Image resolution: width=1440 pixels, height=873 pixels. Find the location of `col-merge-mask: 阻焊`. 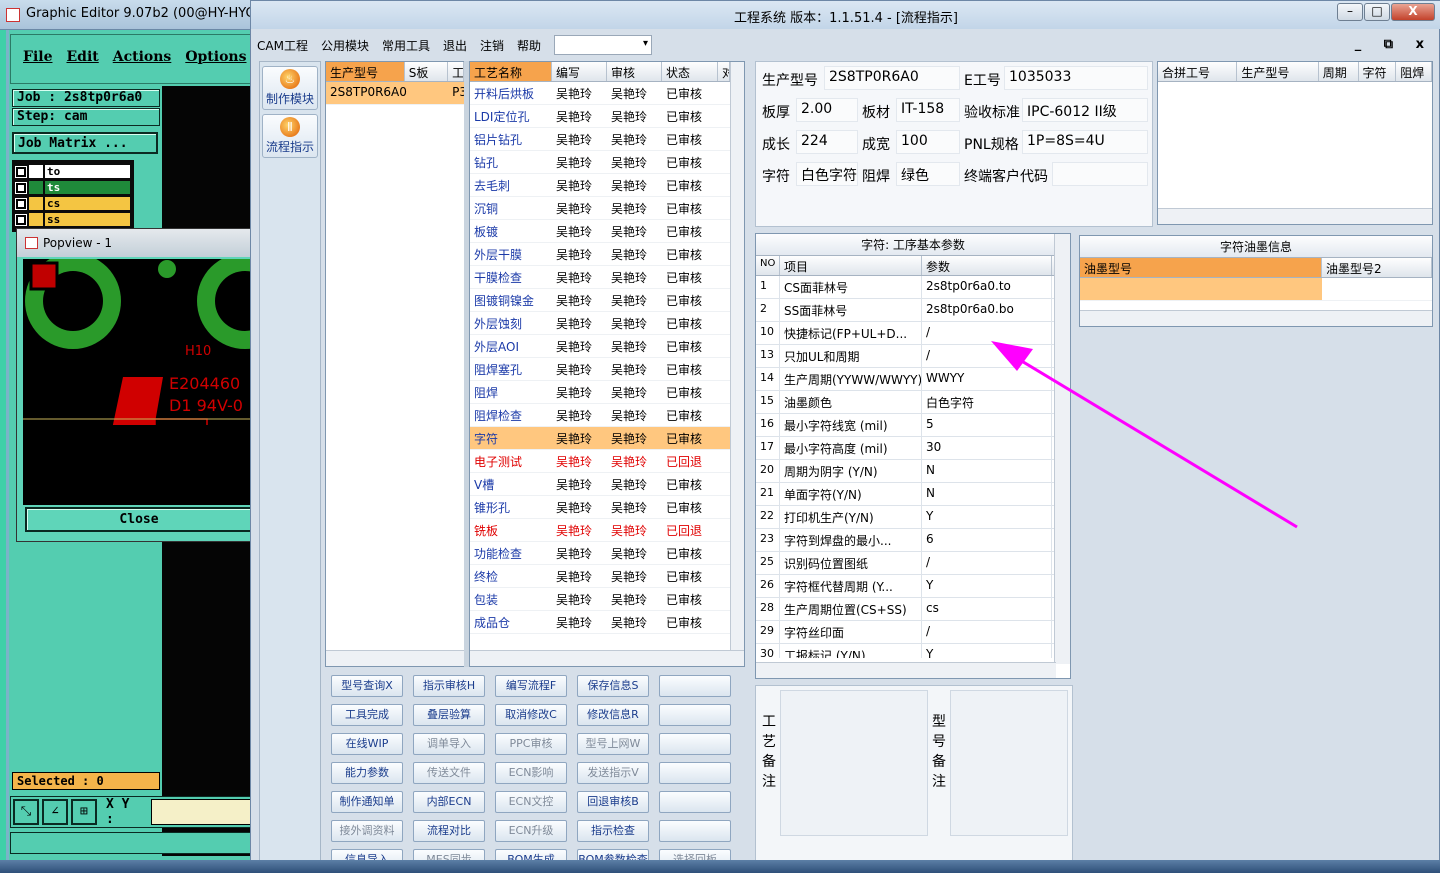

col-merge-mask: 阻焊 is located at coordinates (1414, 71).